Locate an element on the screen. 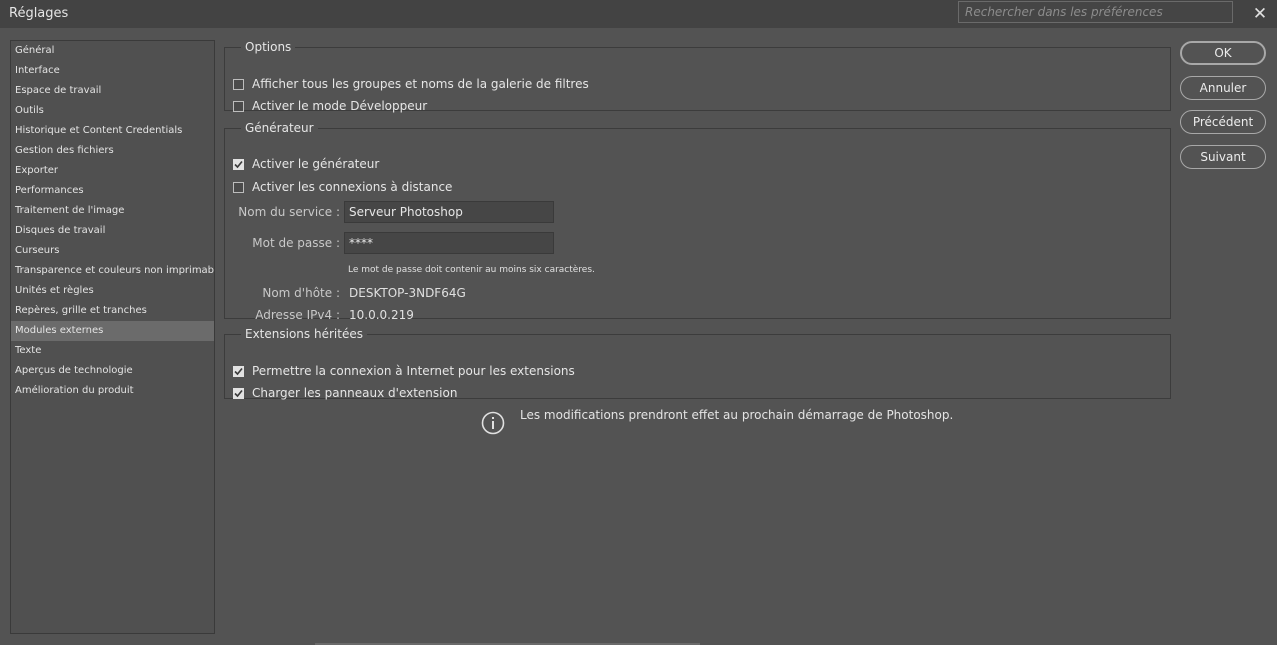 The height and width of the screenshot is (645, 1277). sidebar-item-image-processing: Traitement de l'image is located at coordinates (112, 211).